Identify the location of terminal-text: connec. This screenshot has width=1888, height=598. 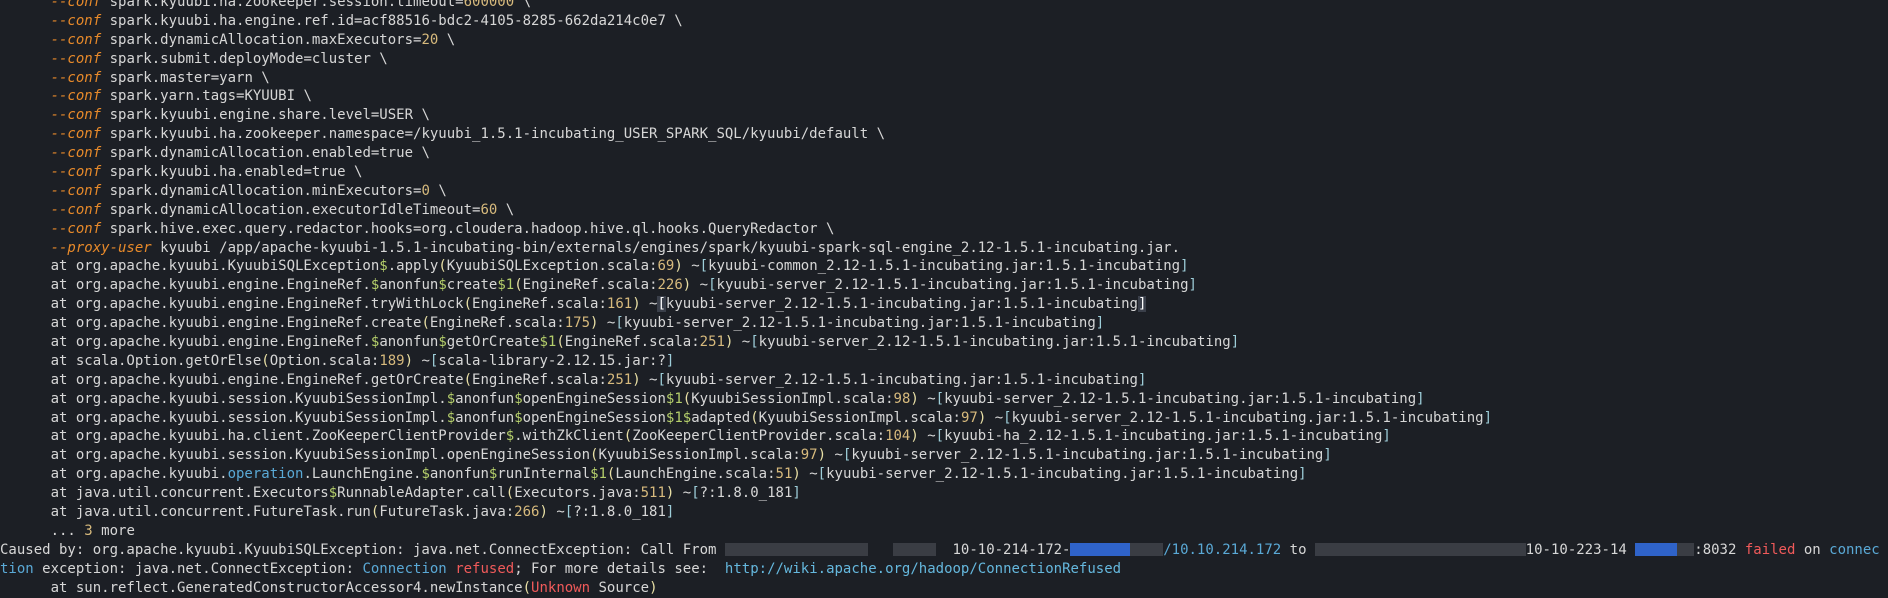
(1854, 549).